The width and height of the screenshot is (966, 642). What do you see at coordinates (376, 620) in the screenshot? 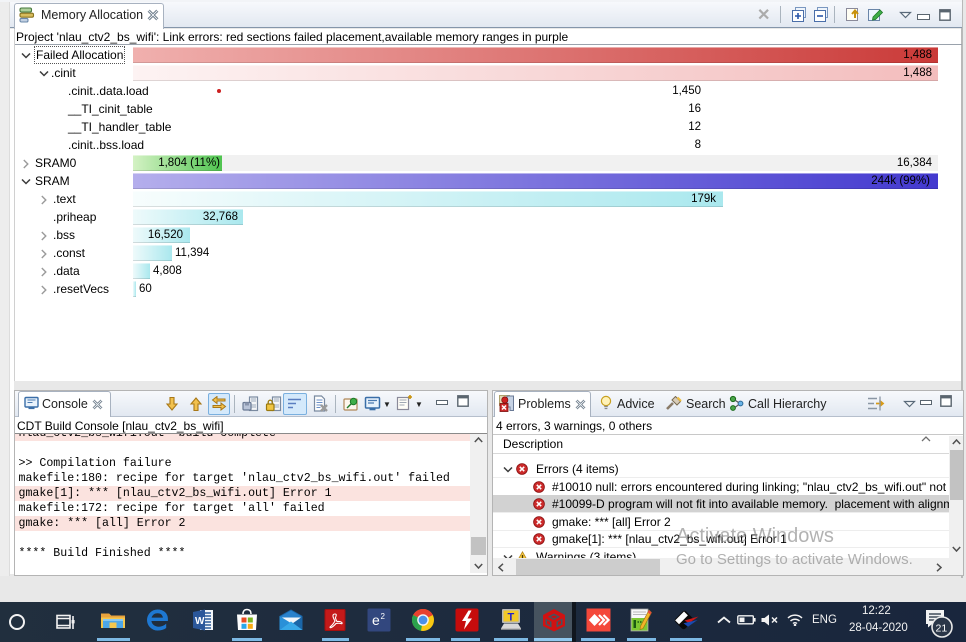
I see `svg-text: e` at bounding box center [376, 620].